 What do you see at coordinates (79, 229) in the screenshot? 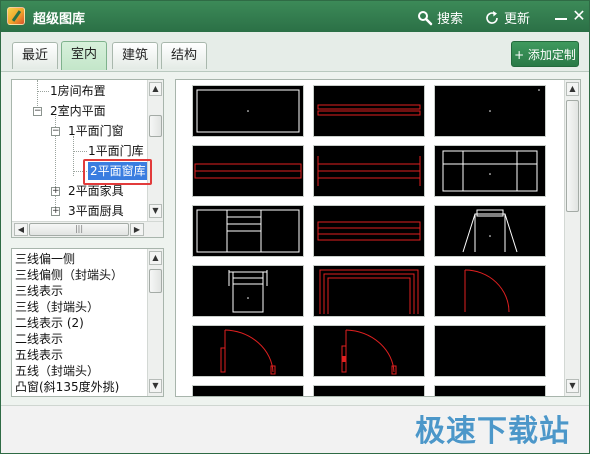
I see `scroll-thumb: |||` at bounding box center [79, 229].